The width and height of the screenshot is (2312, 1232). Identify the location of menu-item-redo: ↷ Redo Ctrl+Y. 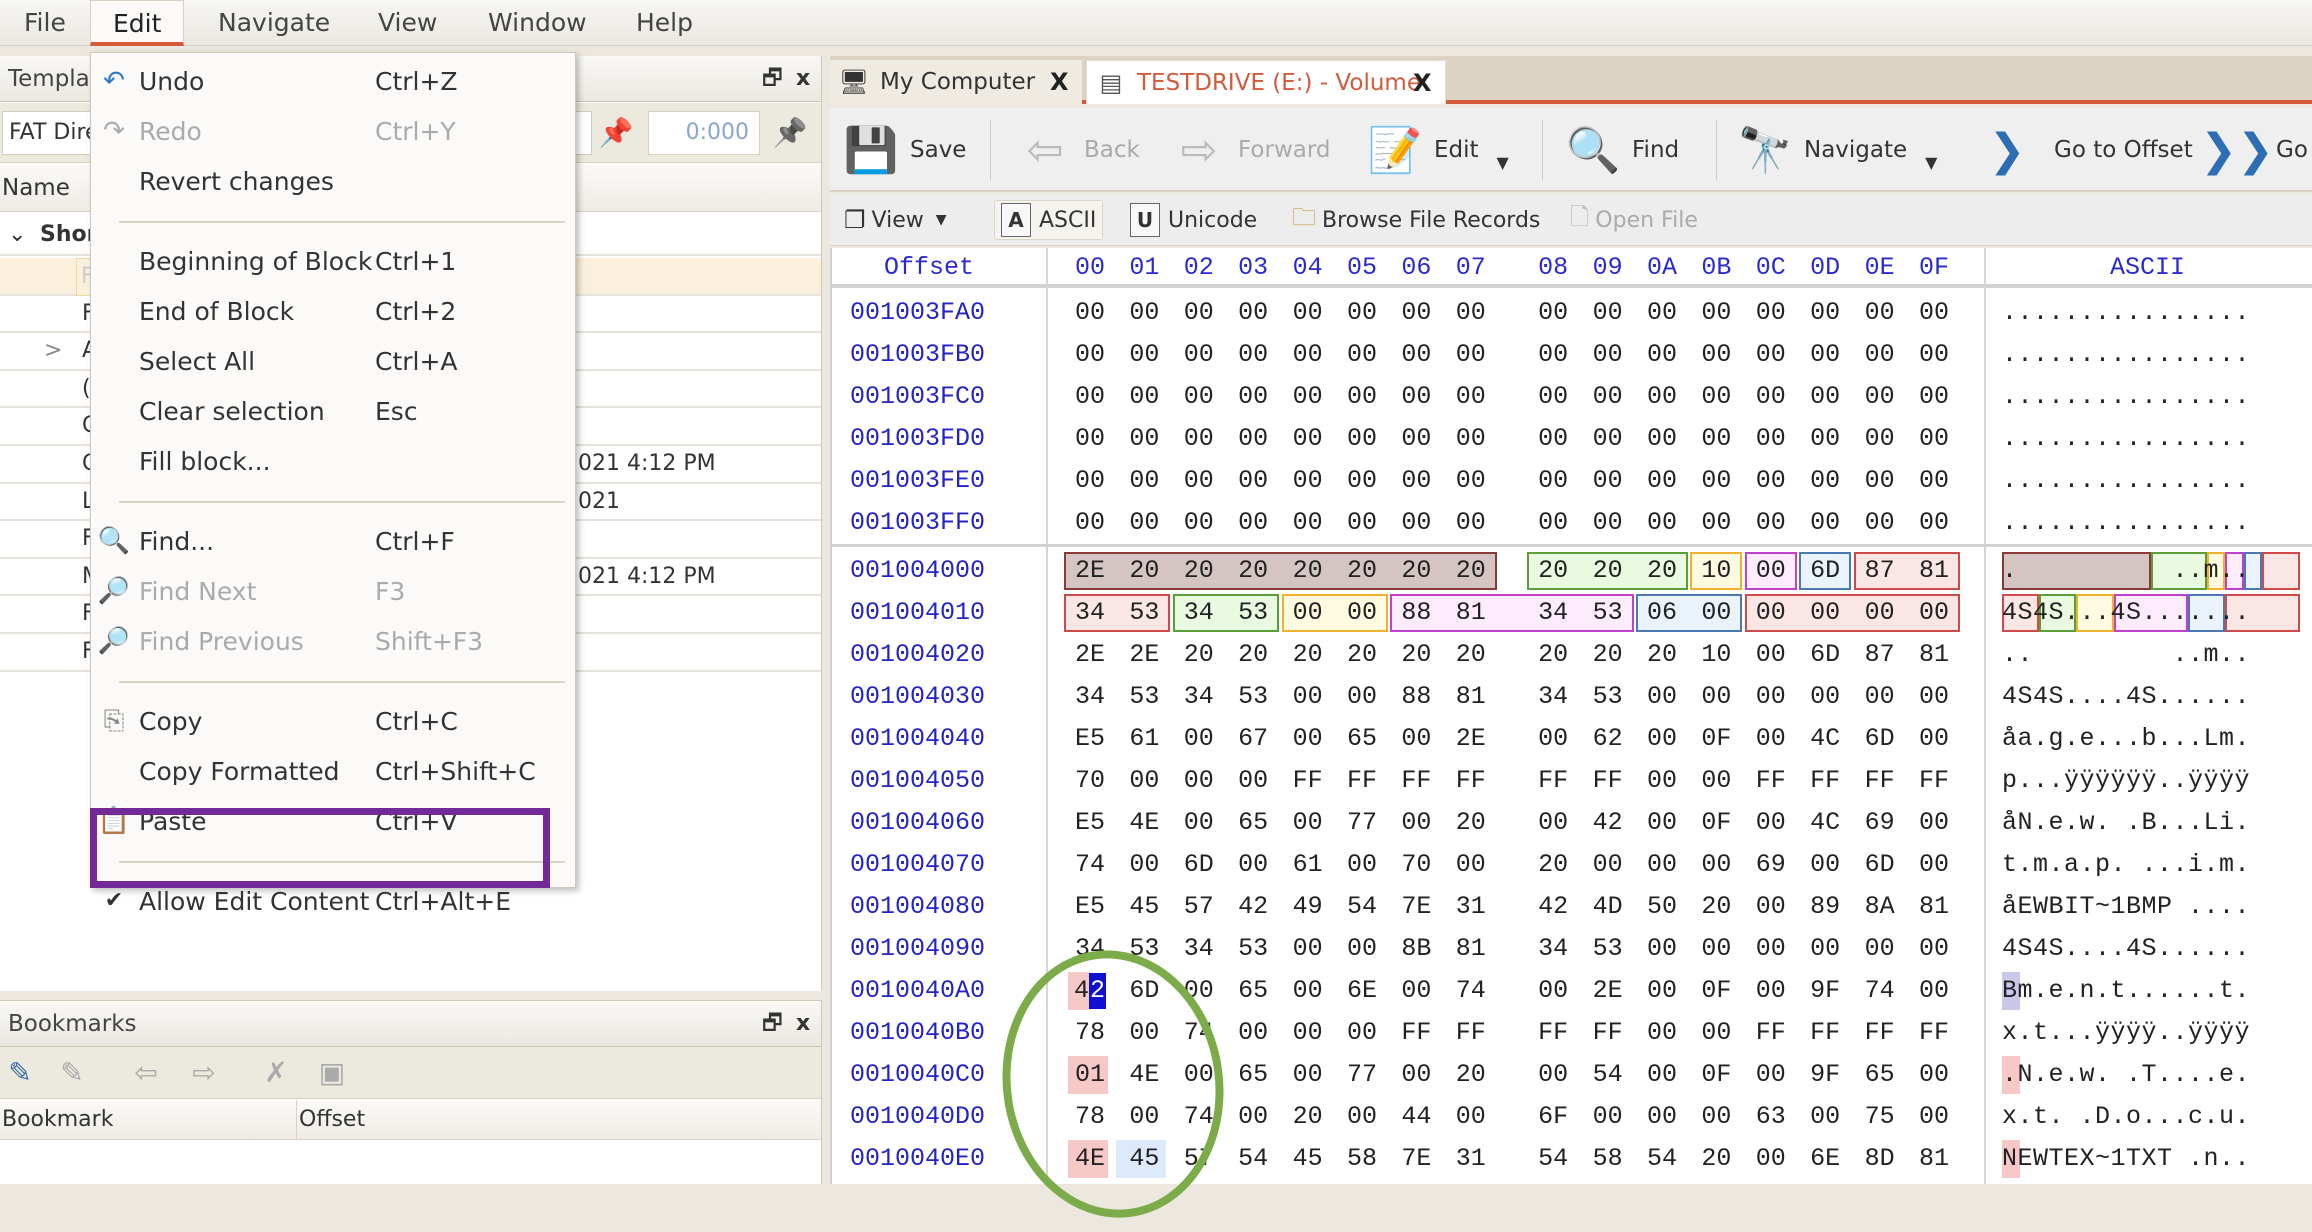
(333, 132).